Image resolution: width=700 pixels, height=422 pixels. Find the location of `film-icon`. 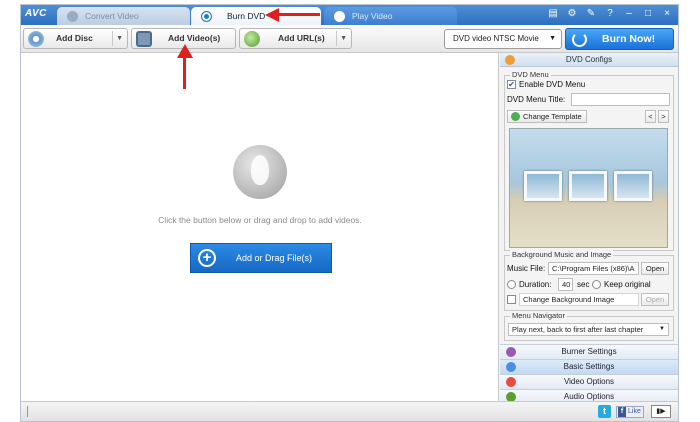

film-icon is located at coordinates (144, 39).